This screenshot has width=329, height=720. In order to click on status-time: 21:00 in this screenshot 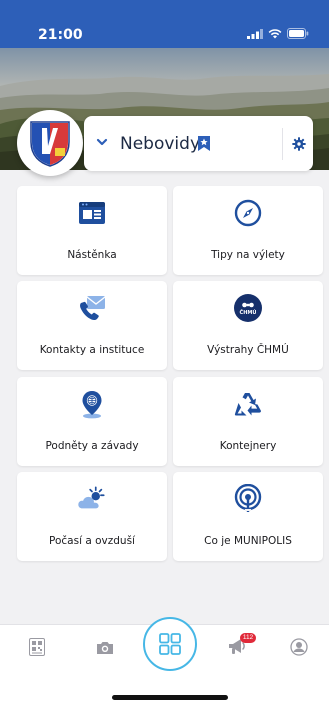, I will do `click(60, 35)`.